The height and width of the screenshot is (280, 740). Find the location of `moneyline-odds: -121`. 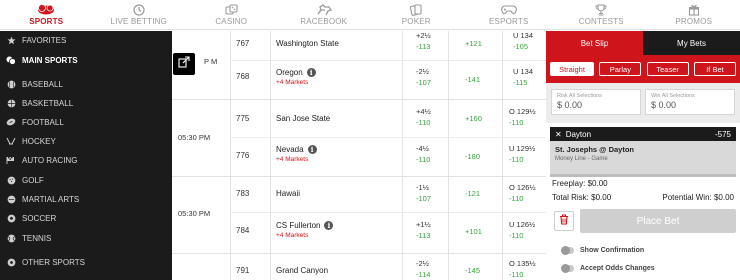

moneyline-odds: -121 is located at coordinates (473, 193).